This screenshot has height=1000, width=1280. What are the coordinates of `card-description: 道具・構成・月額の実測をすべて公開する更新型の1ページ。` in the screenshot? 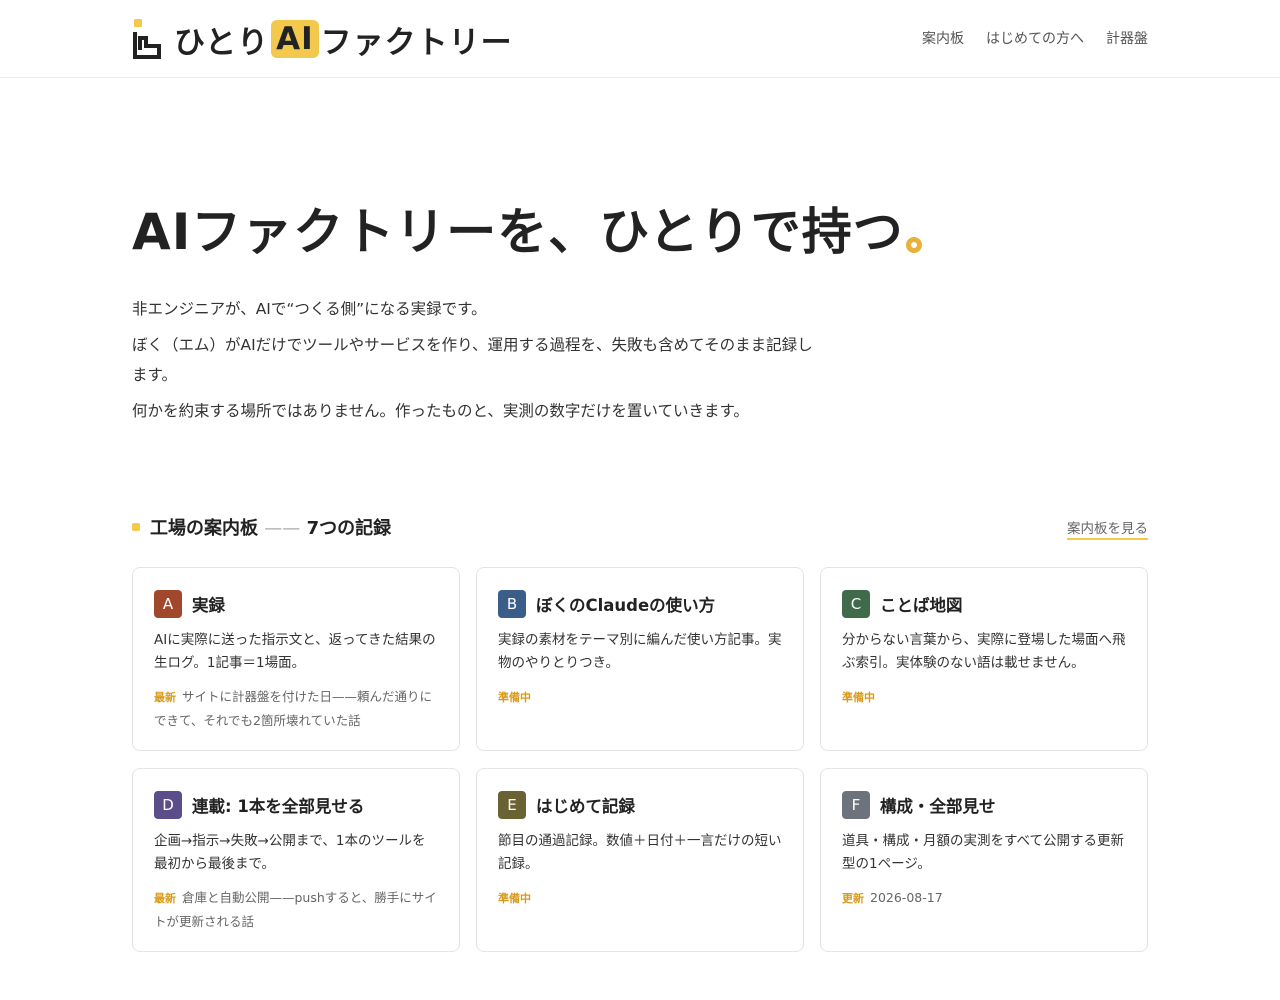 It's located at (983, 852).